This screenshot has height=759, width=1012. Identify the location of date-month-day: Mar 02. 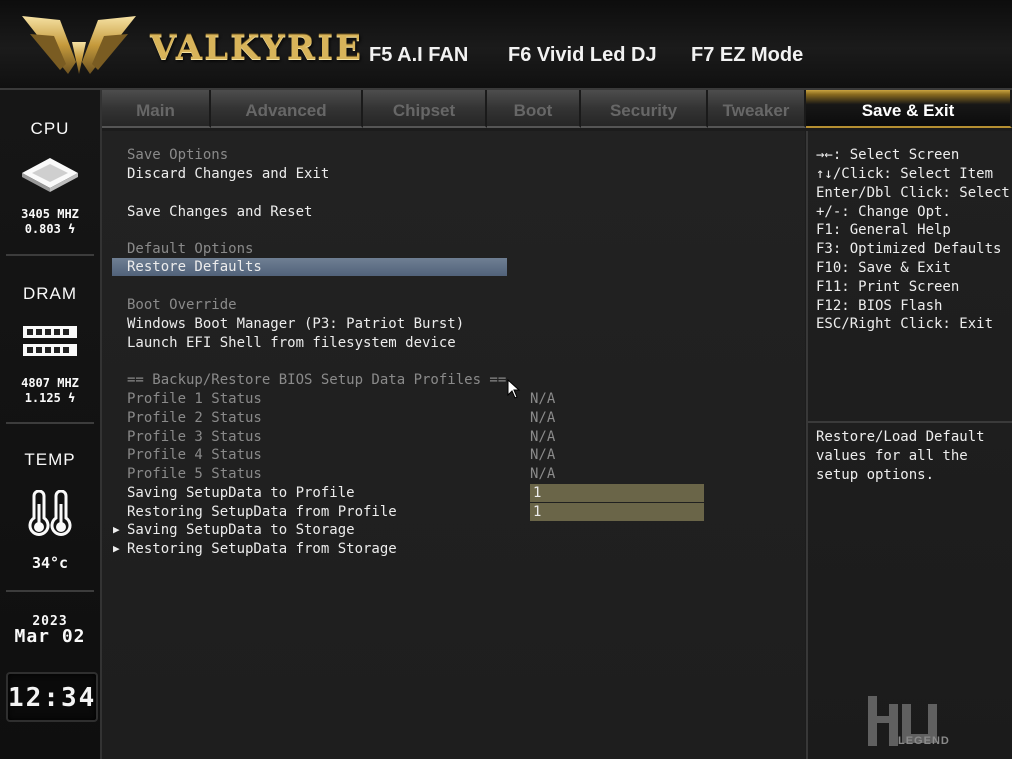
(50, 636).